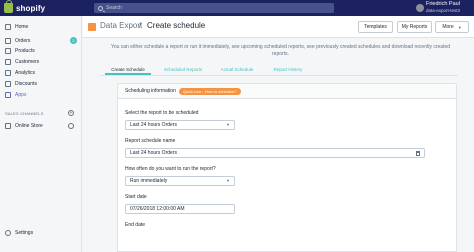  Describe the element at coordinates (170, 169) in the screenshot. I see `frequency-label: How often do you want to run the report?` at that location.